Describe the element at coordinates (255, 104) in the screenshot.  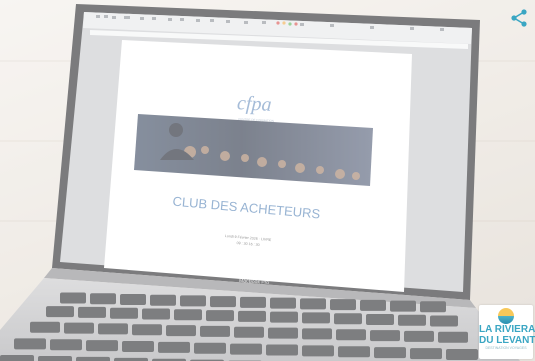
I see `cfpa-logo-text: cfpa` at that location.